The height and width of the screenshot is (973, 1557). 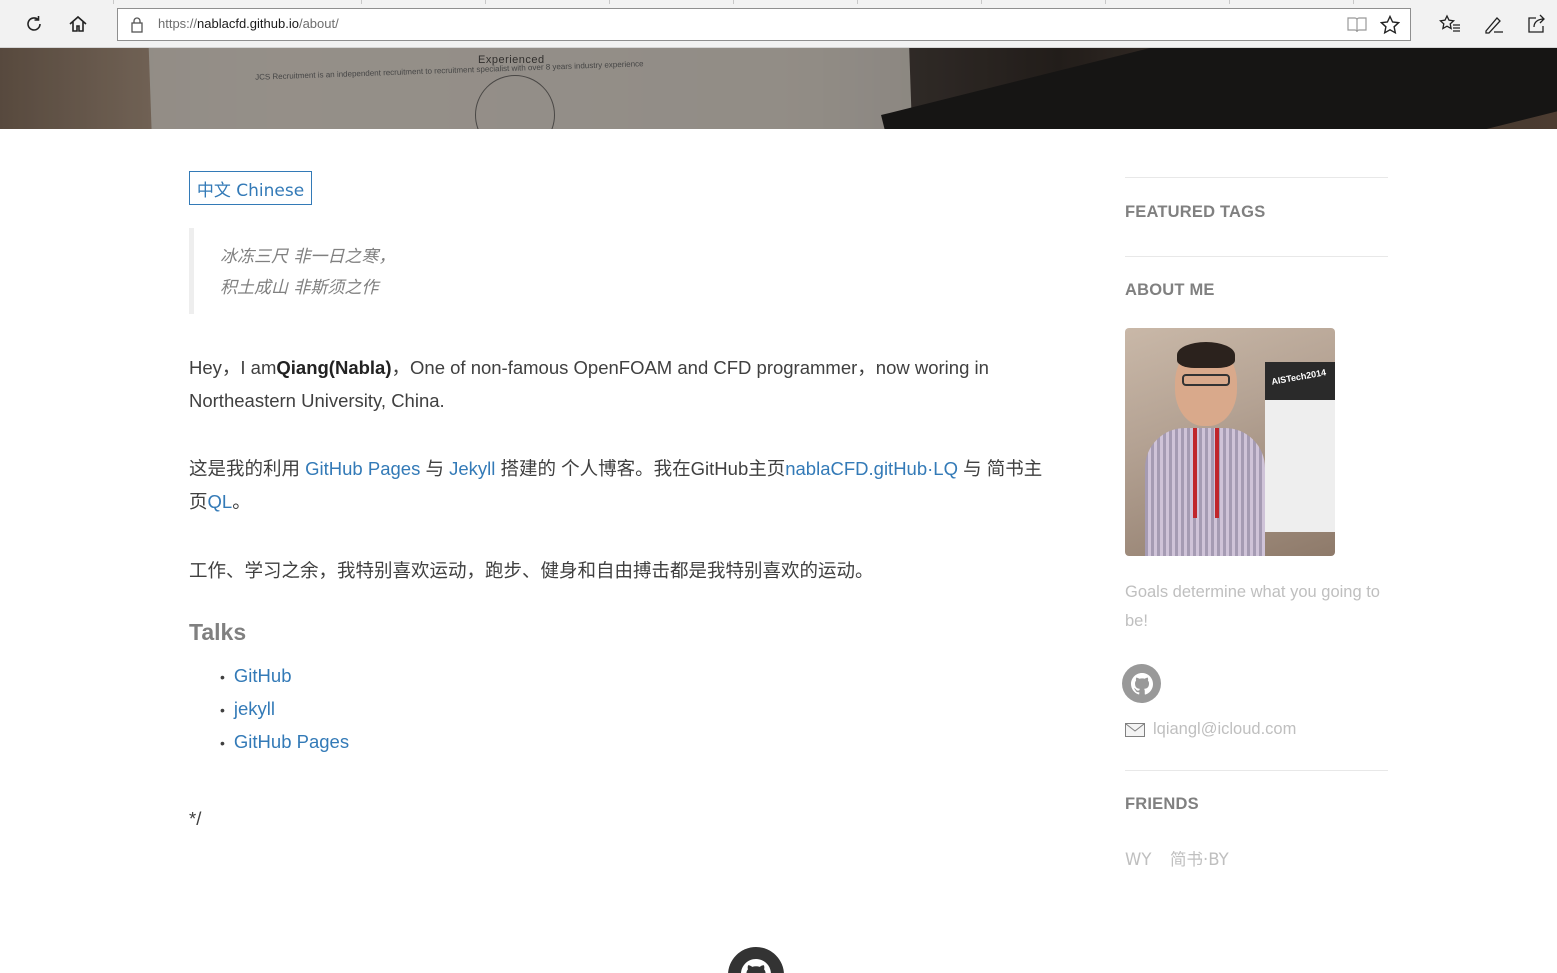 What do you see at coordinates (609, 271) in the screenshot?
I see `blockquote: 冰冻三尺 非一日之寒， 积土成山 非斯须之作` at bounding box center [609, 271].